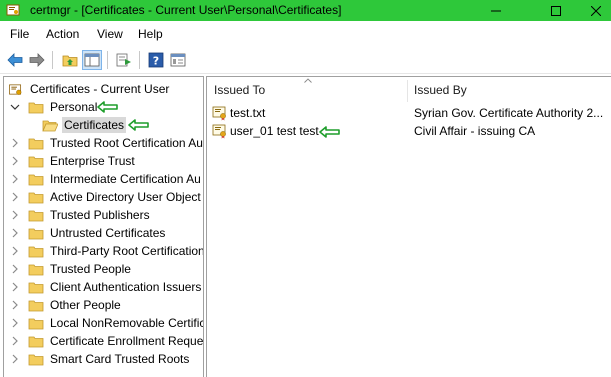 The image size is (611, 377). I want to click on tree-item-label: Client Authentication Issuers, so click(126, 287).